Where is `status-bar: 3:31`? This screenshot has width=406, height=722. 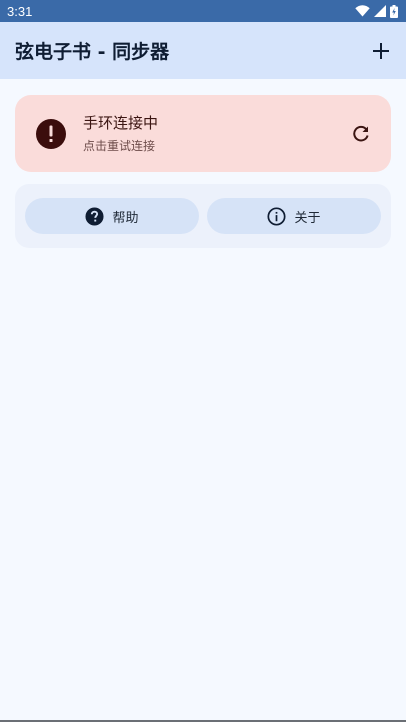
status-bar: 3:31 is located at coordinates (203, 11).